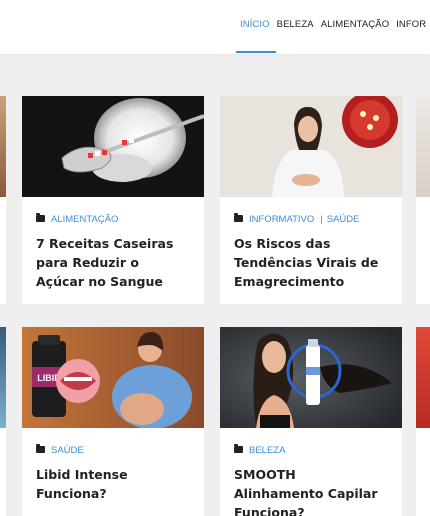  What do you see at coordinates (311, 146) in the screenshot?
I see `post-thumbnail-woman-stomach` at bounding box center [311, 146].